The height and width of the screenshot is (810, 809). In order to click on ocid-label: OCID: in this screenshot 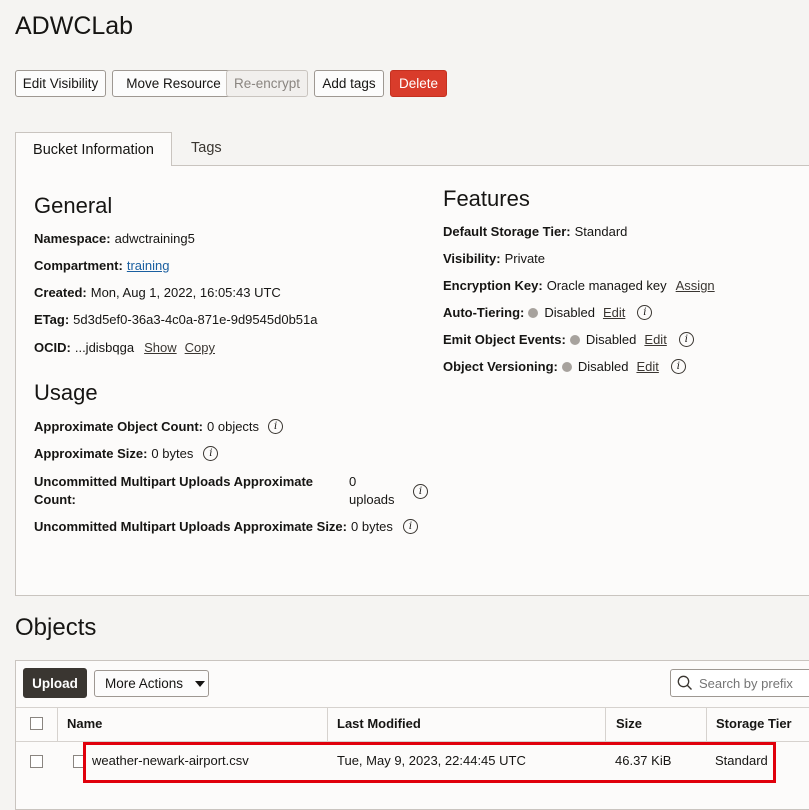, I will do `click(52, 347)`.